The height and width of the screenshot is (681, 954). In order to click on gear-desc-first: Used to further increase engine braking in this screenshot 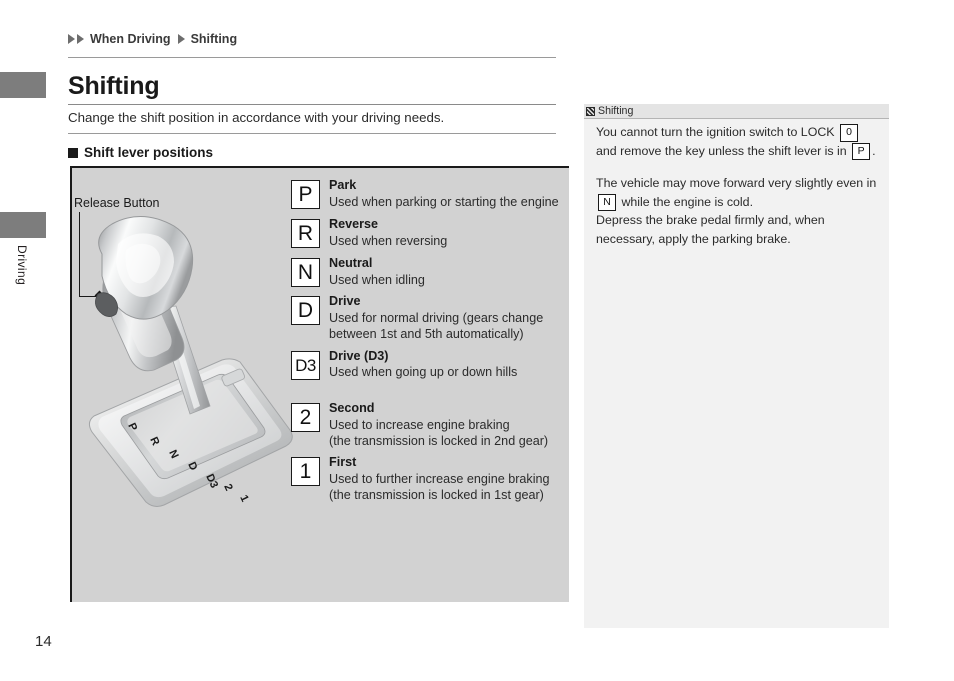, I will do `click(439, 479)`.